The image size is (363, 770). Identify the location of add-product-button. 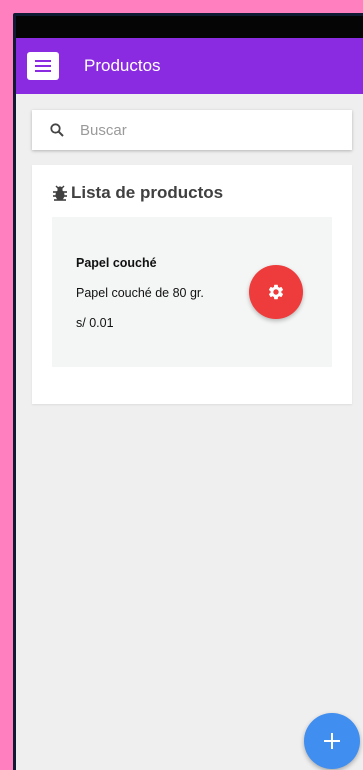
(332, 741).